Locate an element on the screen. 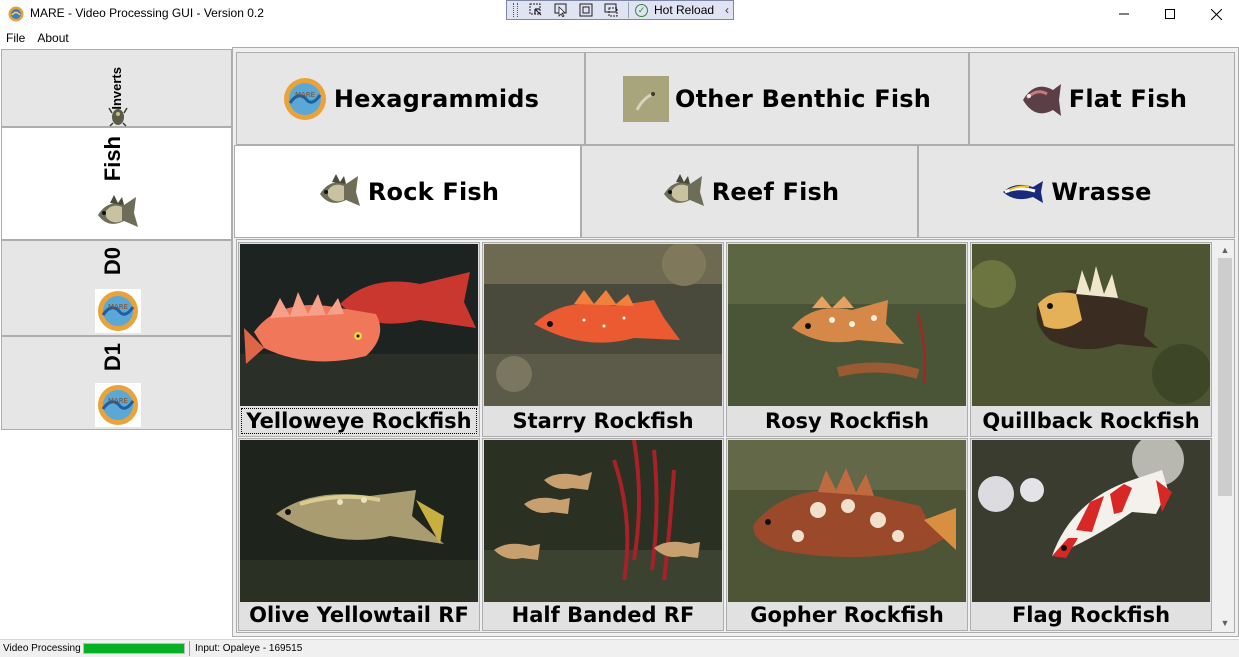  scroll-down-icon: ▼ is located at coordinates (1225, 622).